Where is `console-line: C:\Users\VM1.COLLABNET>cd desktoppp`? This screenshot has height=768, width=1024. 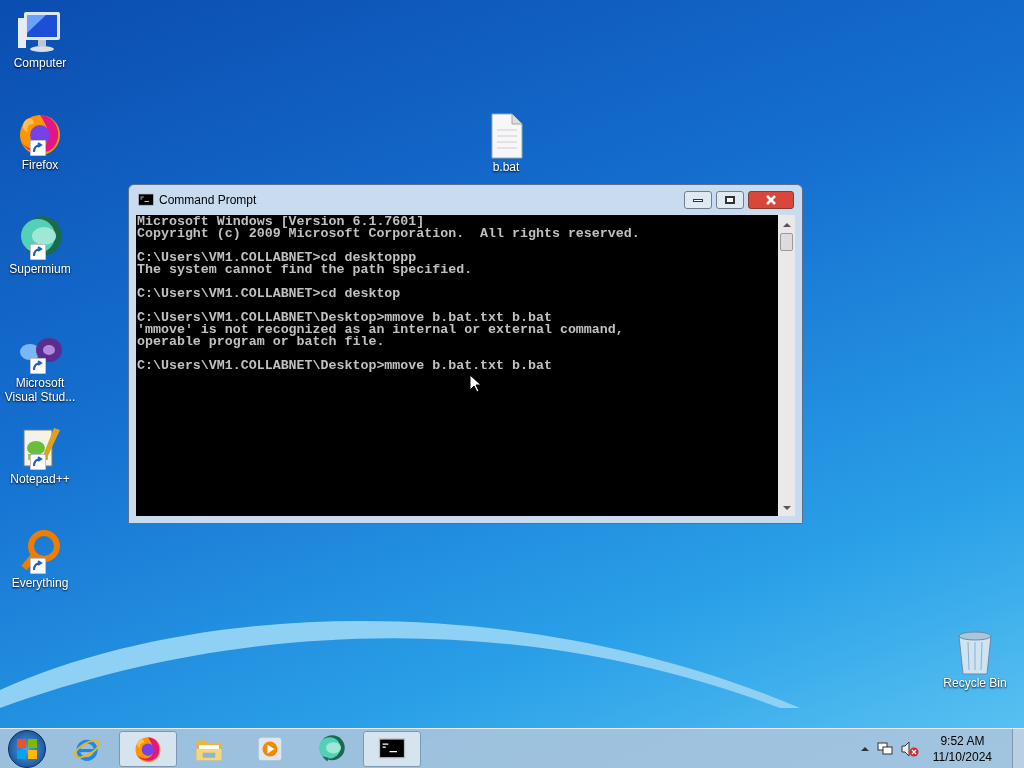 console-line: C:\Users\VM1.COLLABNET>cd desktoppp is located at coordinates (277, 258).